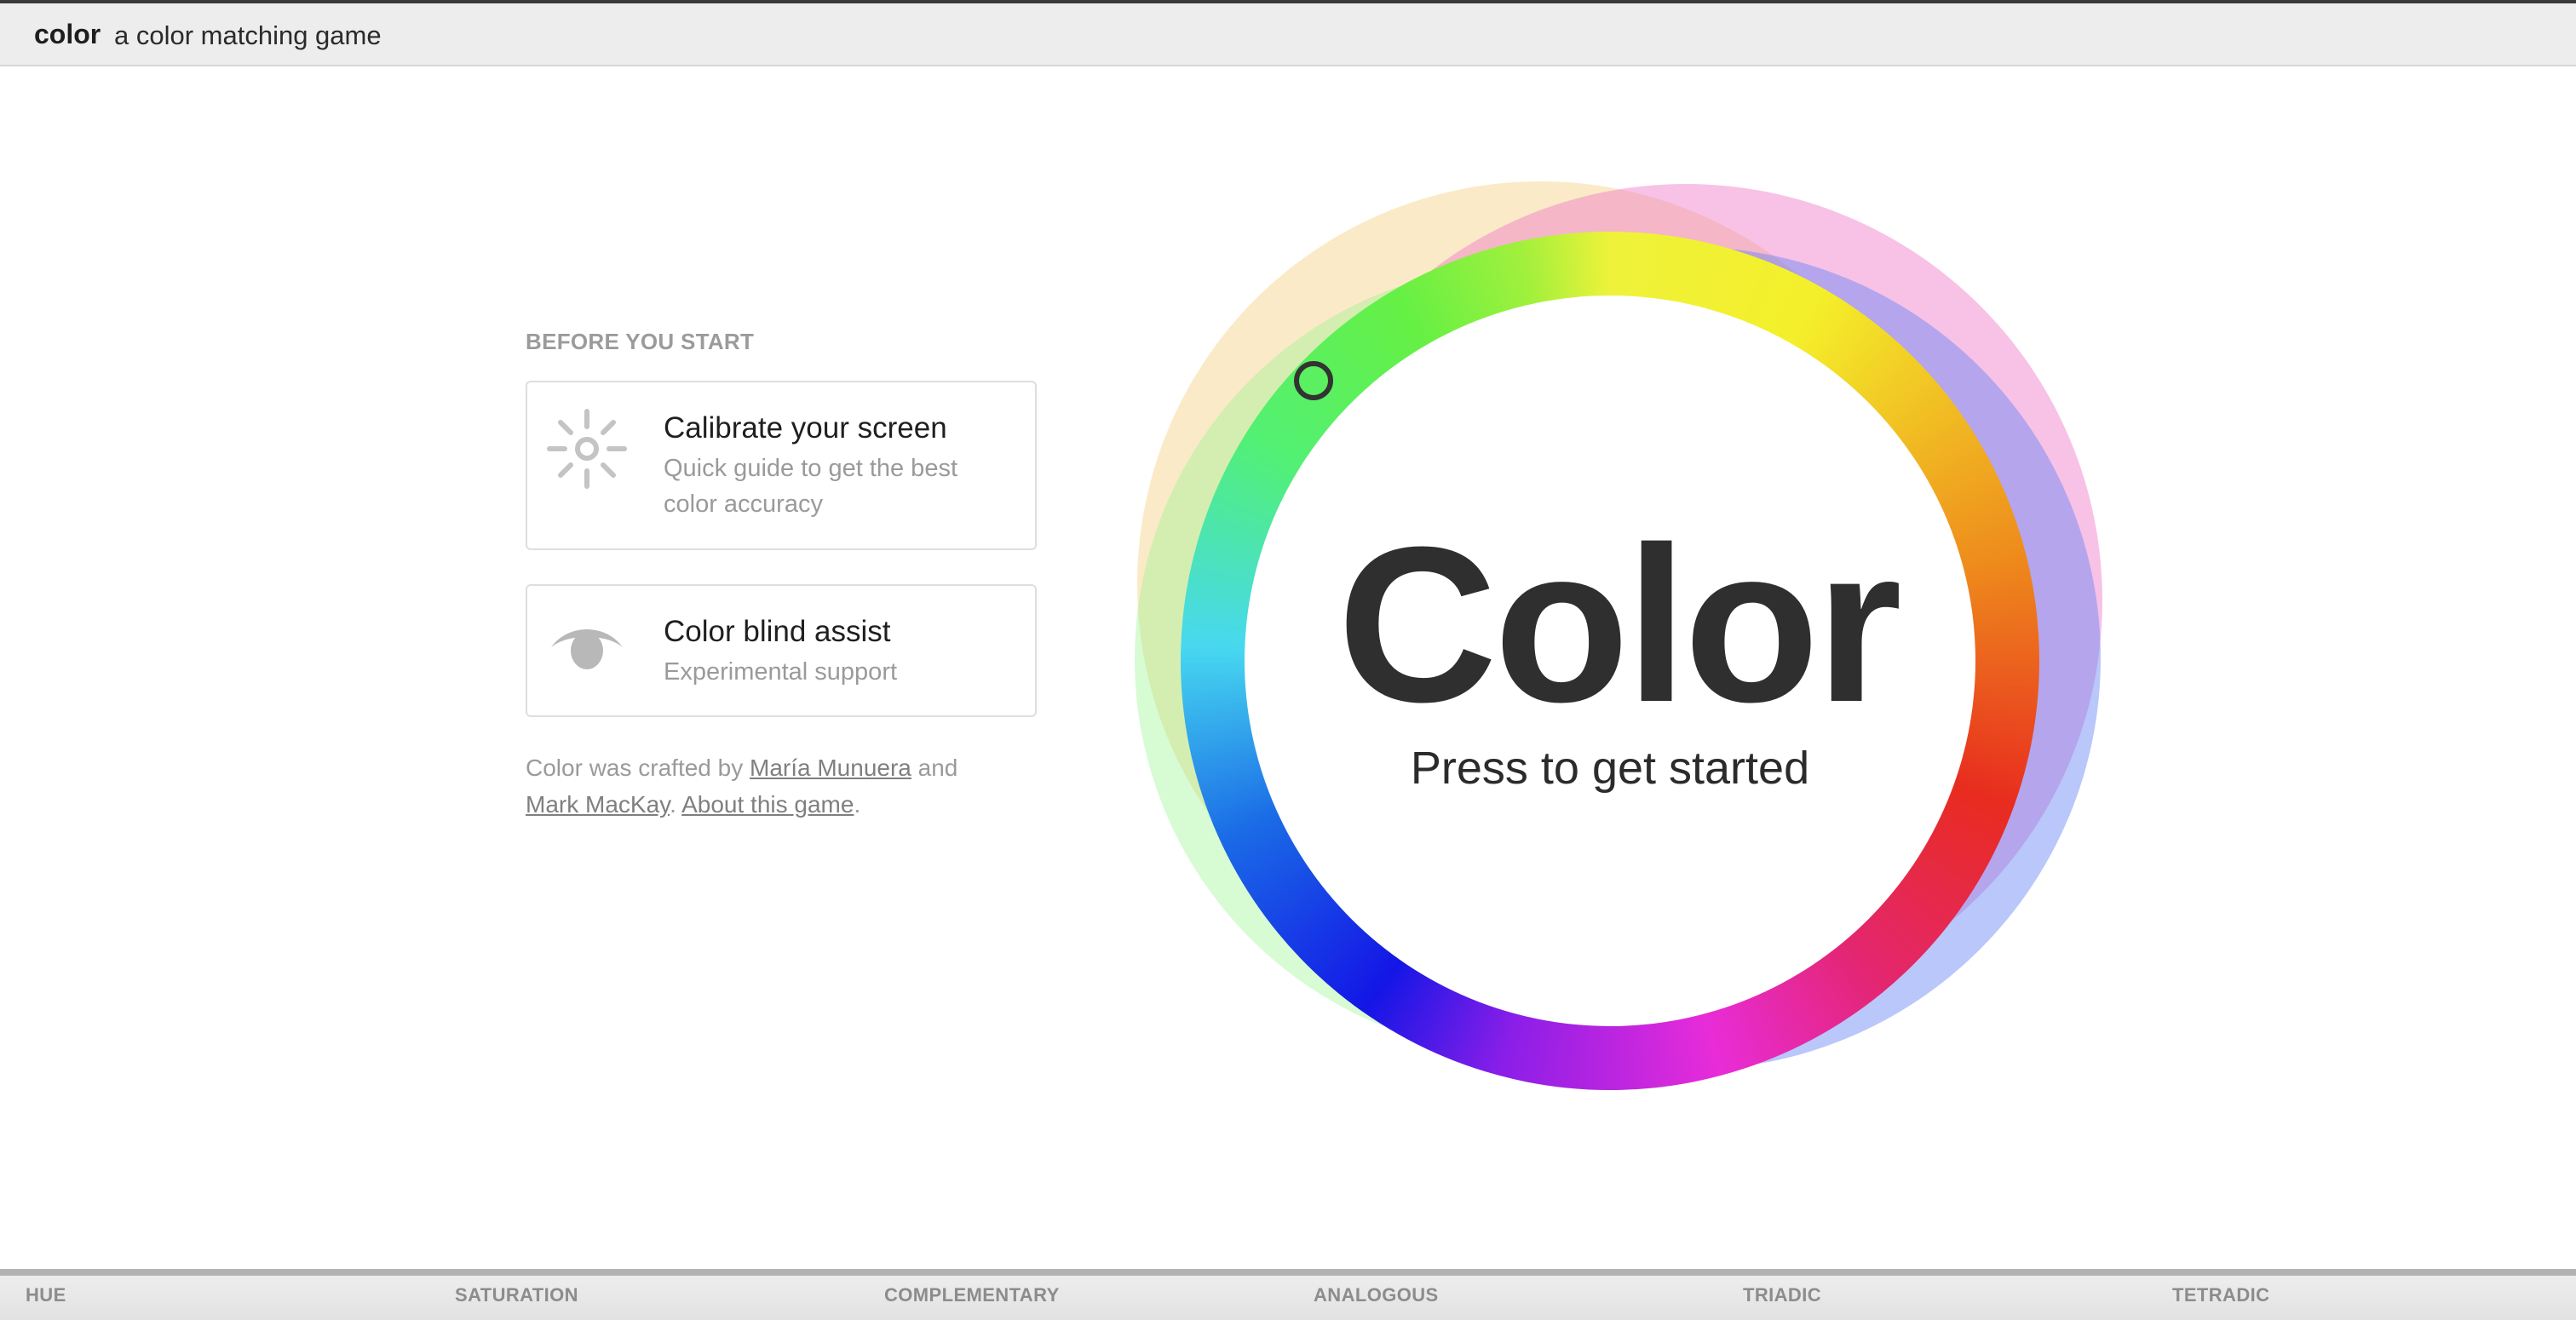  Describe the element at coordinates (598, 804) in the screenshot. I see `author-link-mark-mackay: Mark MacKay` at that location.